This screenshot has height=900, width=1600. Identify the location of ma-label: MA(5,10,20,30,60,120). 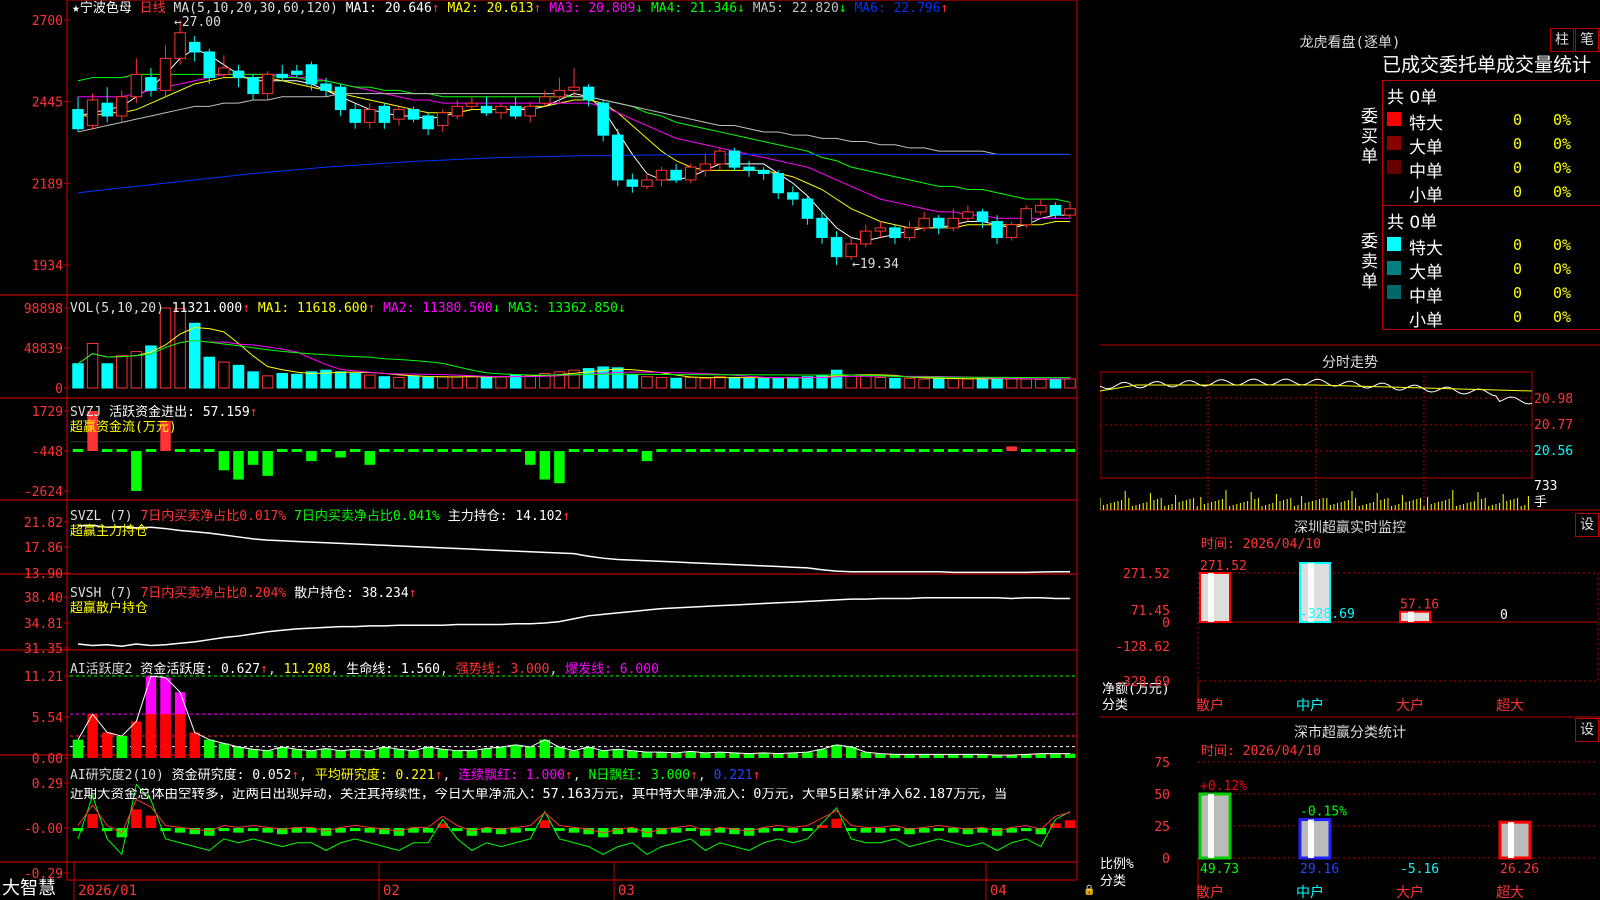
(255, 8).